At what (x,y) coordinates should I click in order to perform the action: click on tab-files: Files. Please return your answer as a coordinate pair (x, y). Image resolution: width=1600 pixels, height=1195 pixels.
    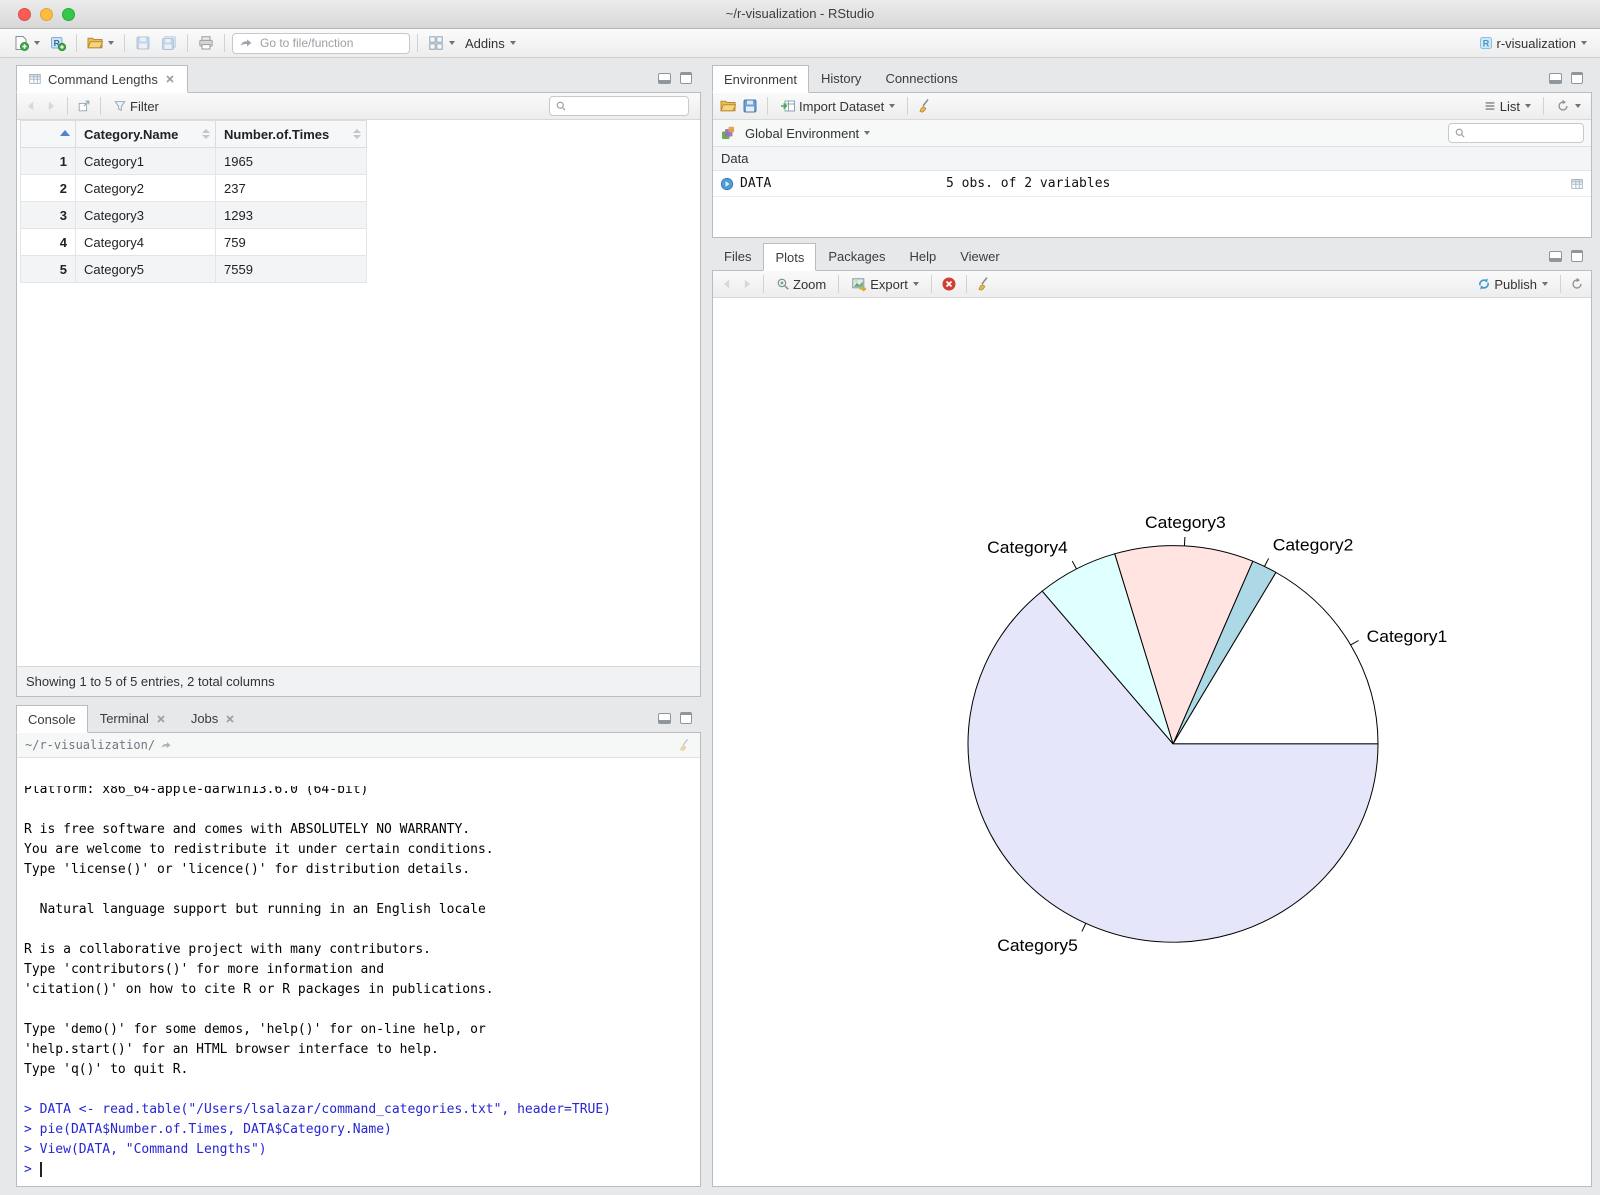
    Looking at the image, I should click on (737, 256).